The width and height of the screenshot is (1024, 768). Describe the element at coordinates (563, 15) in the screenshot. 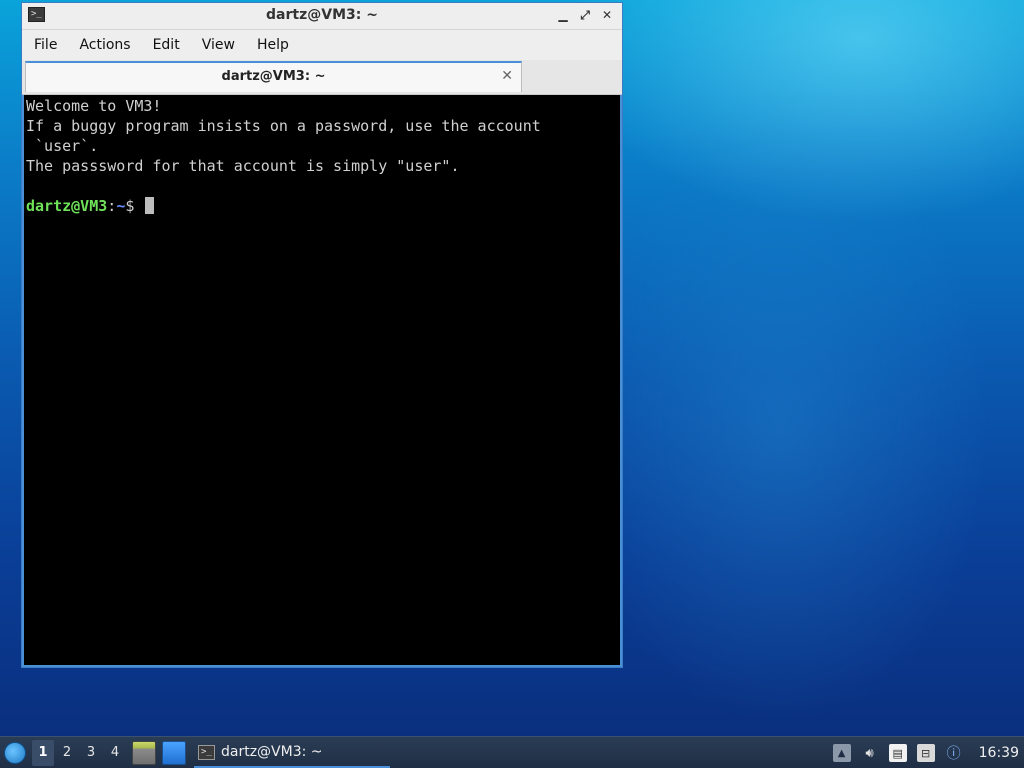

I see `minimize-button: ▁` at that location.